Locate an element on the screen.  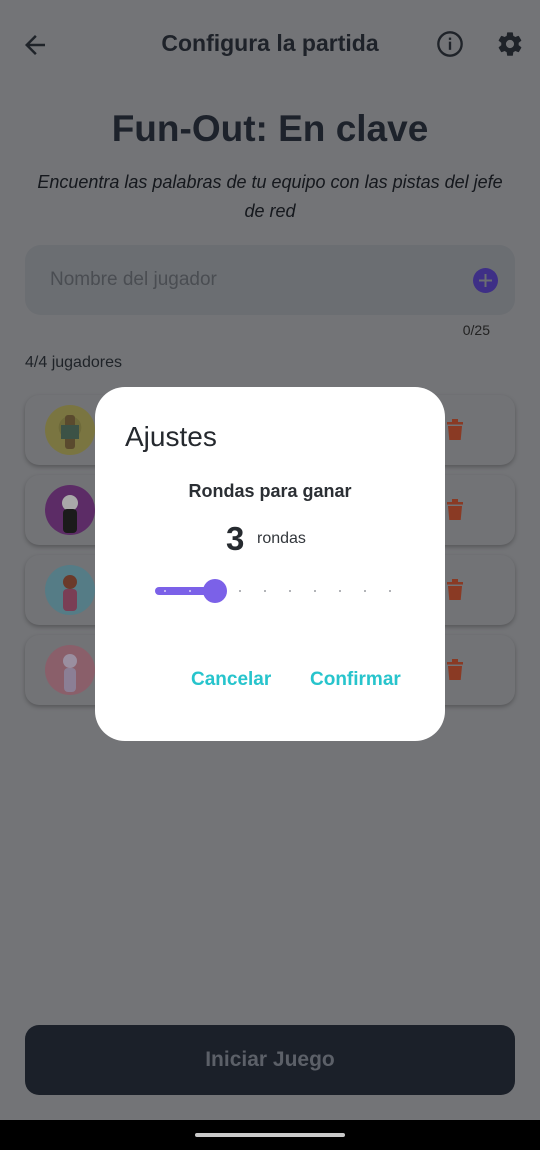
game-title: Fun-Out: En clave is located at coordinates (270, 128).